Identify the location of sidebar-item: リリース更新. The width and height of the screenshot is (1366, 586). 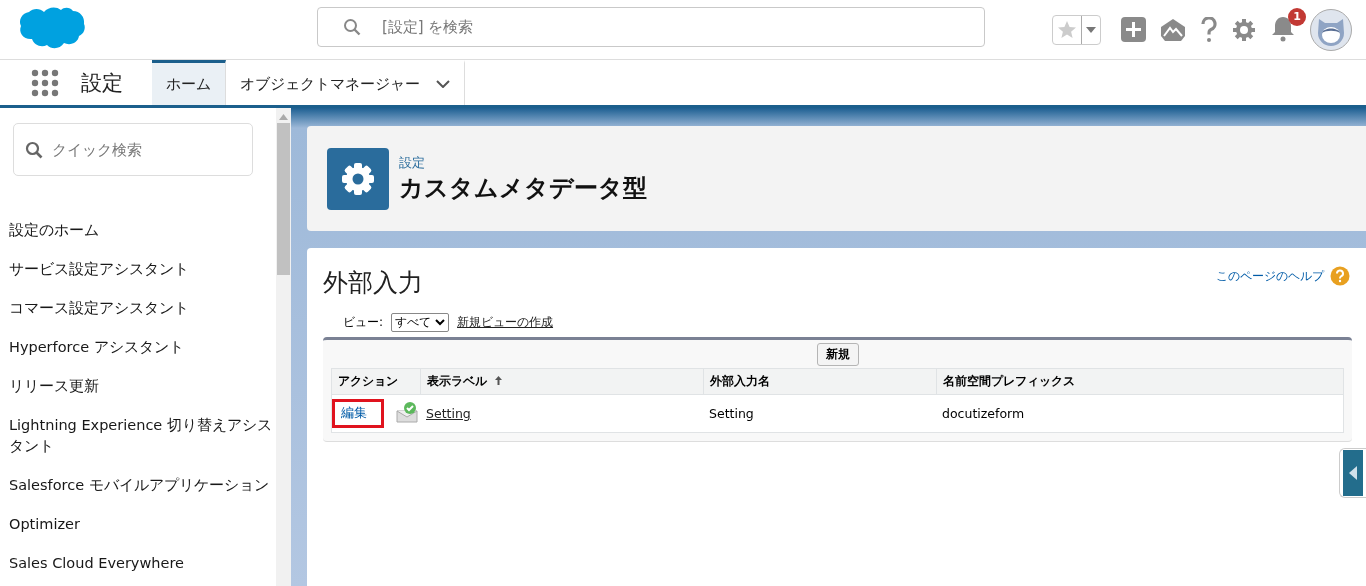
(142, 386).